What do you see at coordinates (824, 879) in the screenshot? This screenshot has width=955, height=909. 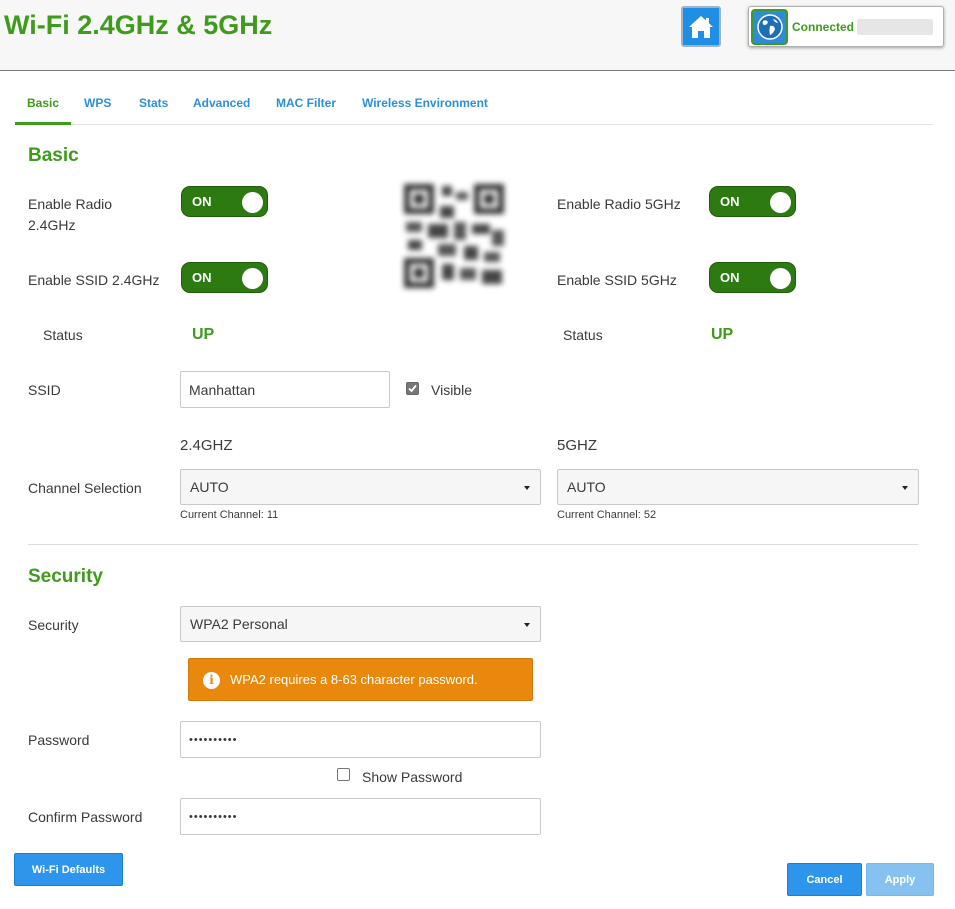 I see `cancel-button: Cancel` at bounding box center [824, 879].